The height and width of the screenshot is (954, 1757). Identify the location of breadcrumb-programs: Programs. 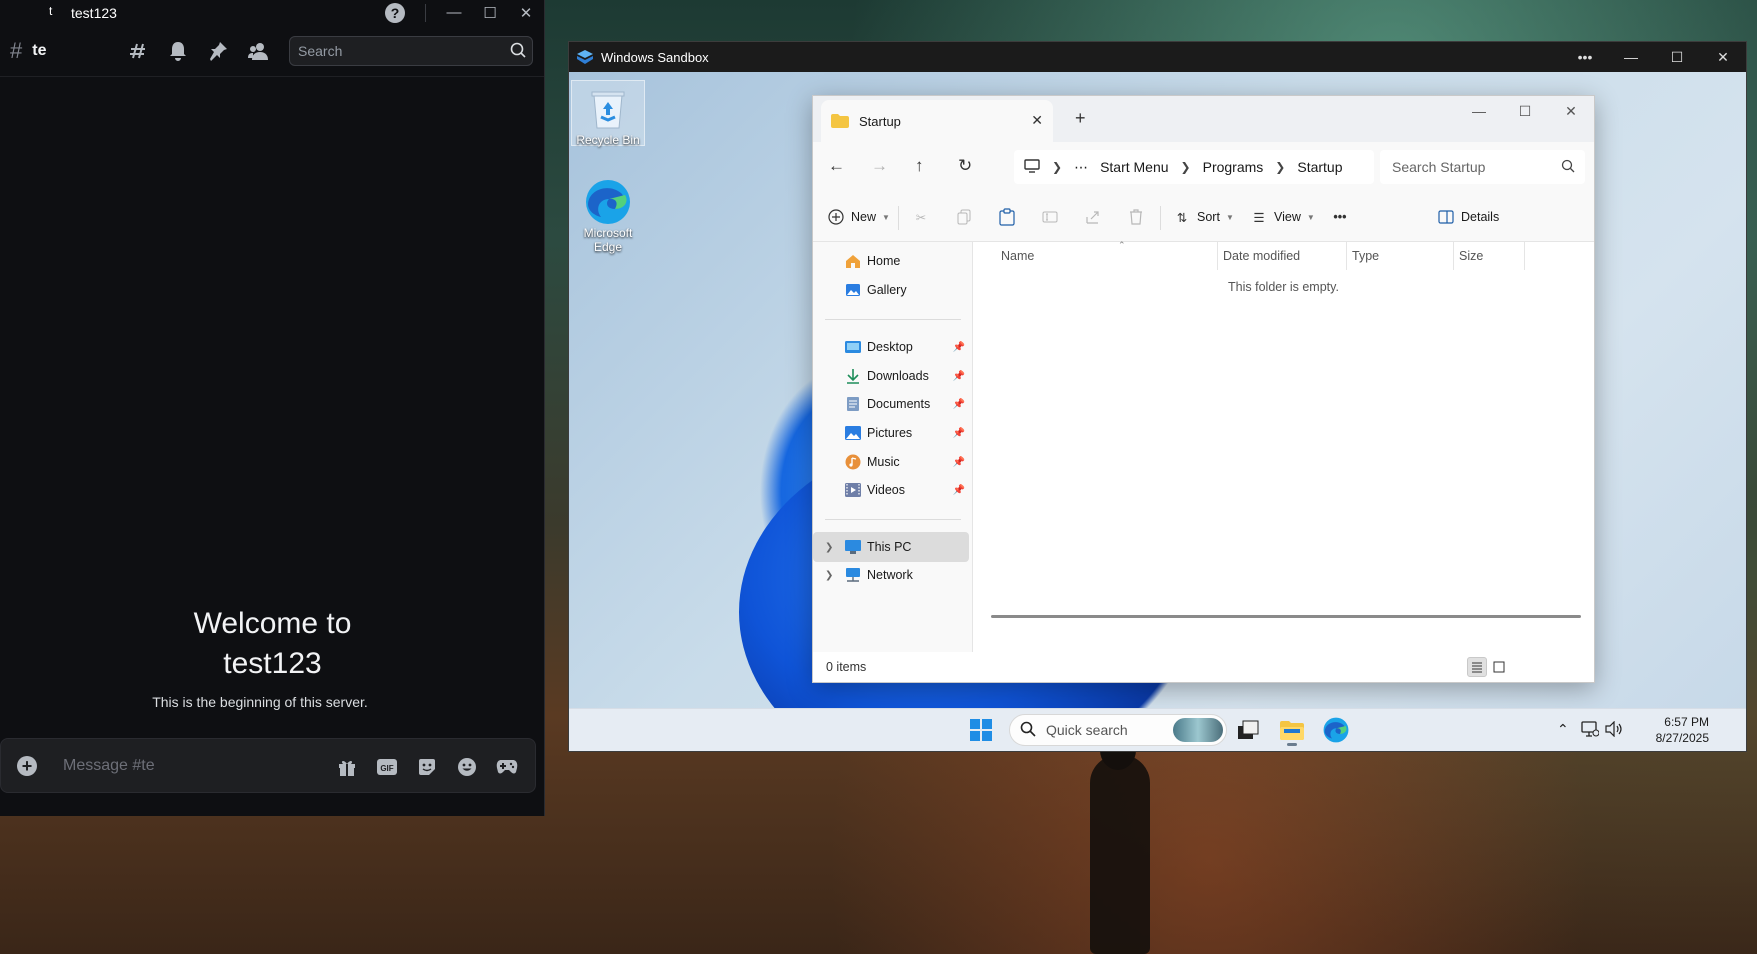
(1233, 167).